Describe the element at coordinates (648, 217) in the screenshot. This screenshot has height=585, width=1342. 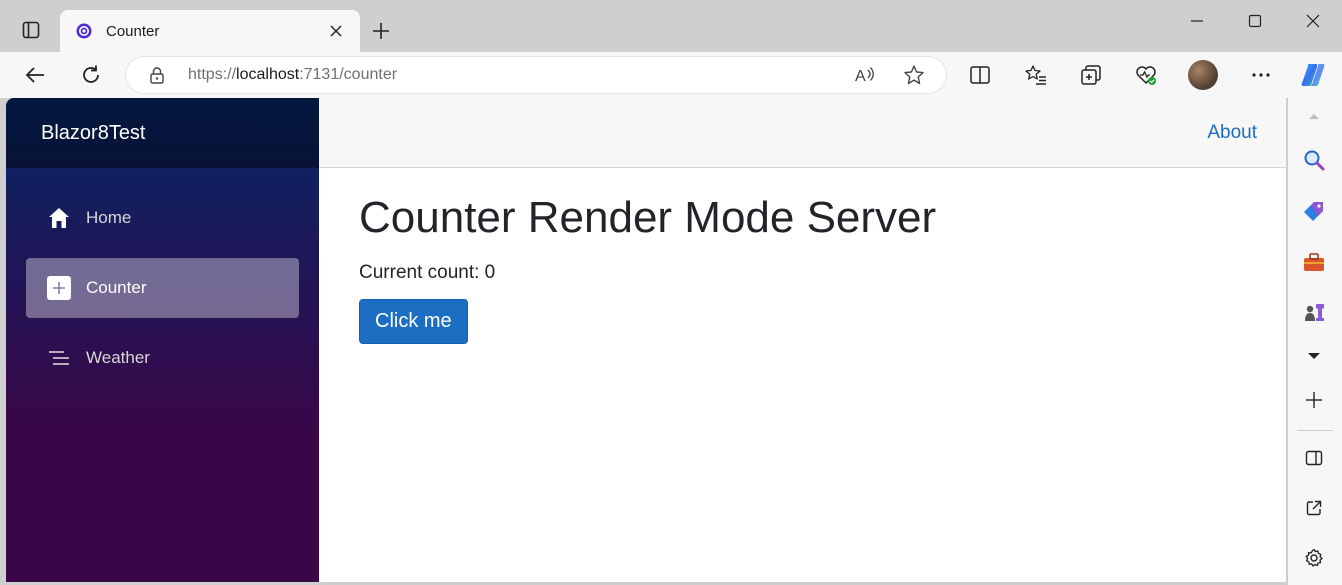
I see `page-title: Counter Render Mode Server` at that location.